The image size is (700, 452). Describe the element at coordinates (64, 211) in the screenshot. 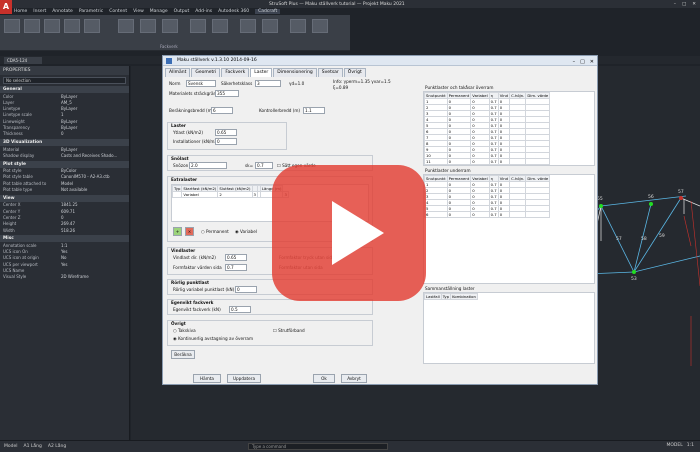

I see `property-row: Center Y 609.71` at that location.